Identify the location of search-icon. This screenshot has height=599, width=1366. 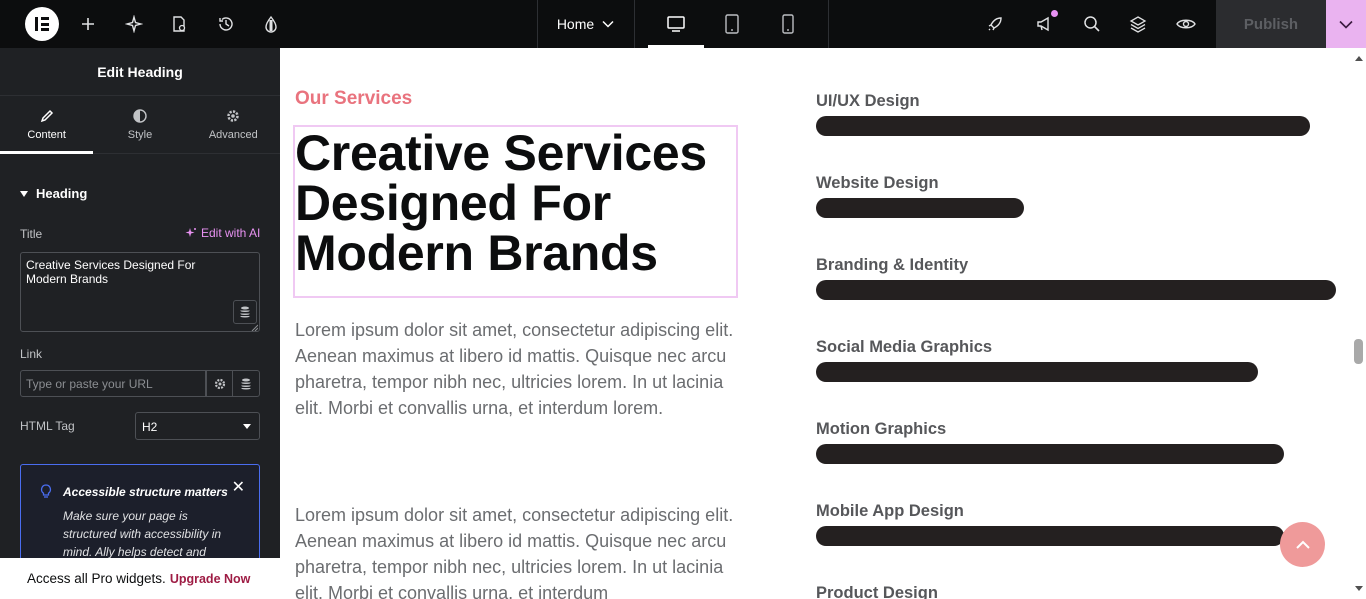
(1092, 24).